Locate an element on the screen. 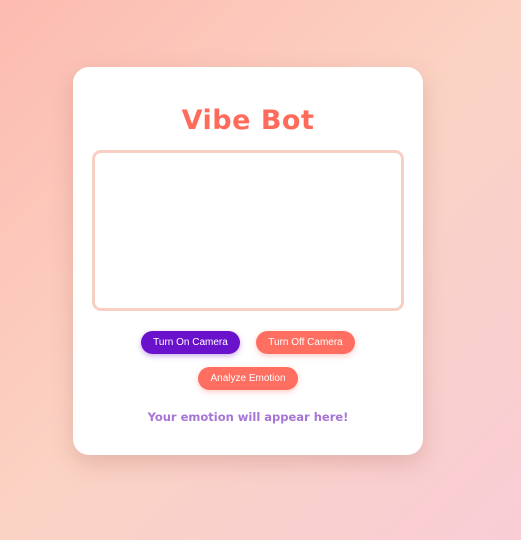 This screenshot has width=521, height=540. turn-off-camera-button: Turn Off Camera is located at coordinates (305, 342).